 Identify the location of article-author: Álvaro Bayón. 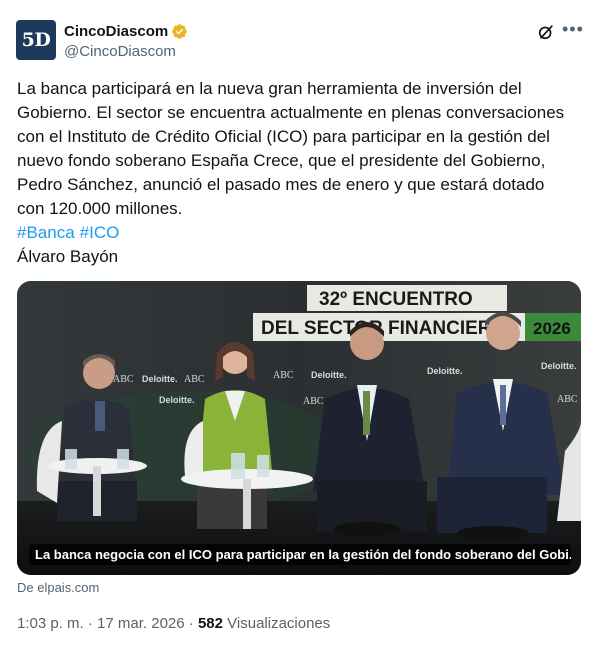
(68, 256).